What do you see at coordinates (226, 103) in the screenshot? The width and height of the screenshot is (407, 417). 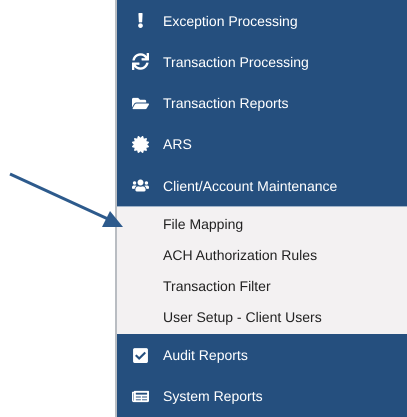 I see `menu-label: Transaction Reports` at bounding box center [226, 103].